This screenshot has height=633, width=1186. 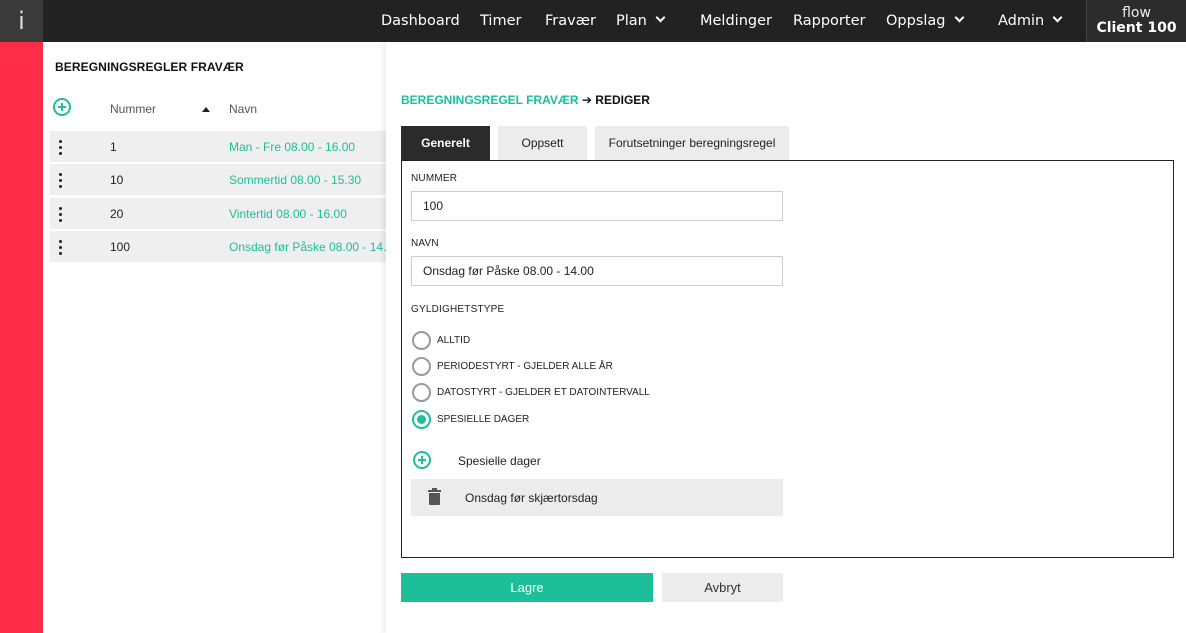 What do you see at coordinates (597, 271) in the screenshot?
I see `navn-field` at bounding box center [597, 271].